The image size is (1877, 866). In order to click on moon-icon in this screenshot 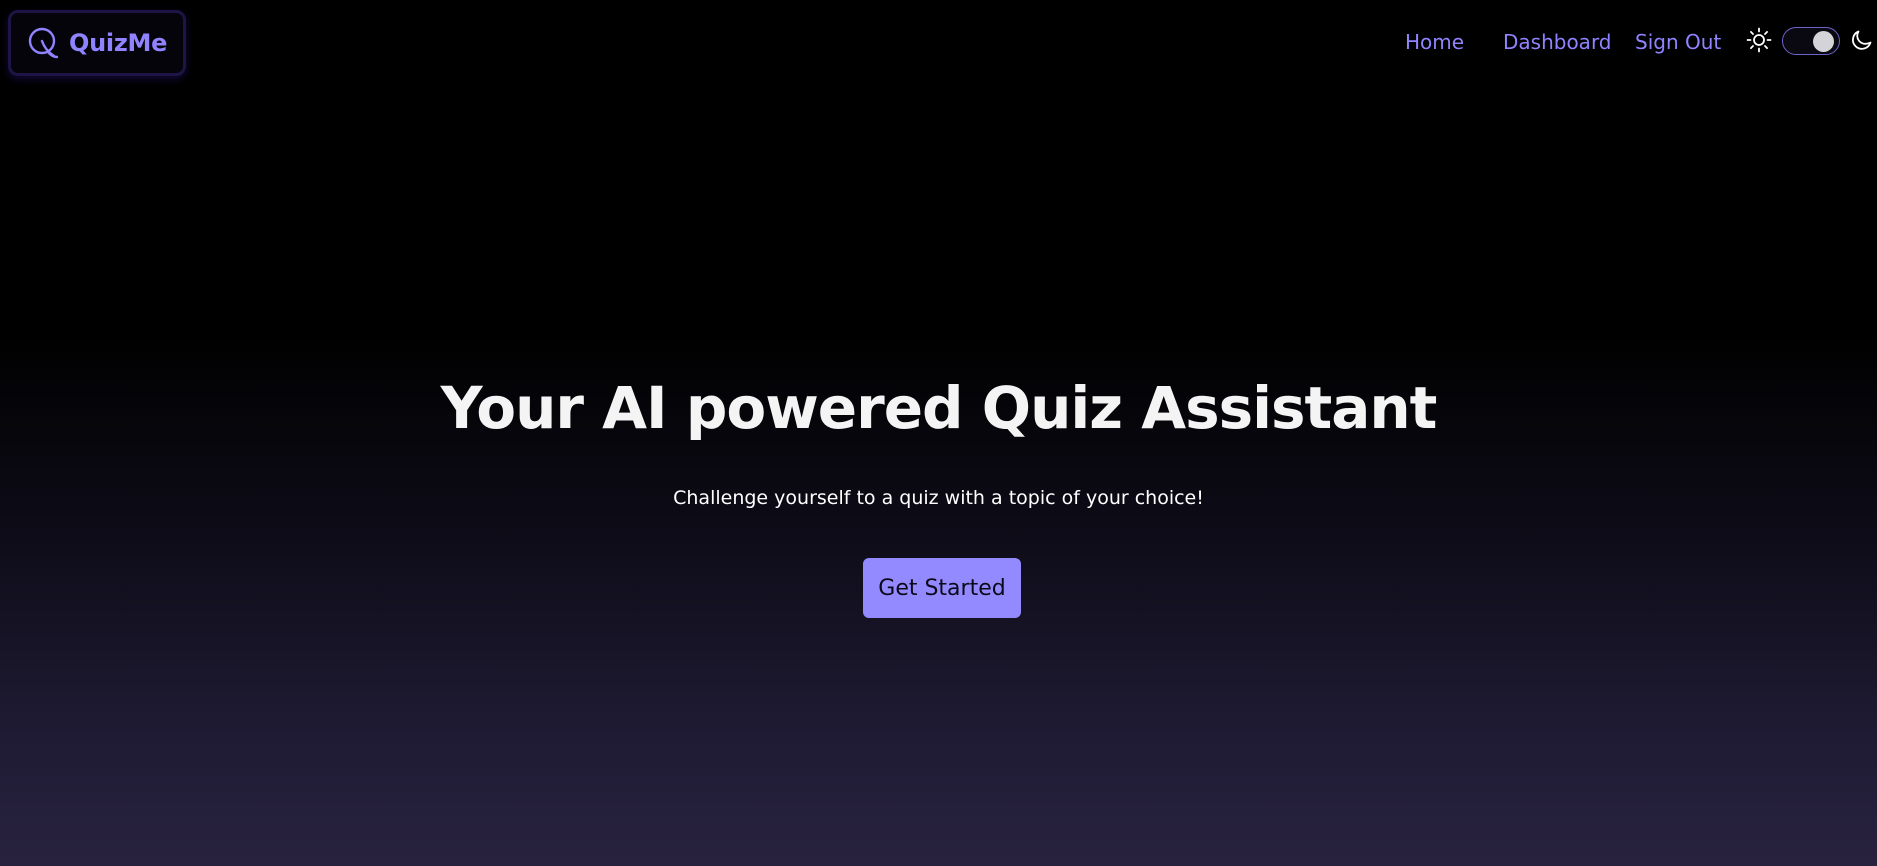, I will do `click(1862, 40)`.